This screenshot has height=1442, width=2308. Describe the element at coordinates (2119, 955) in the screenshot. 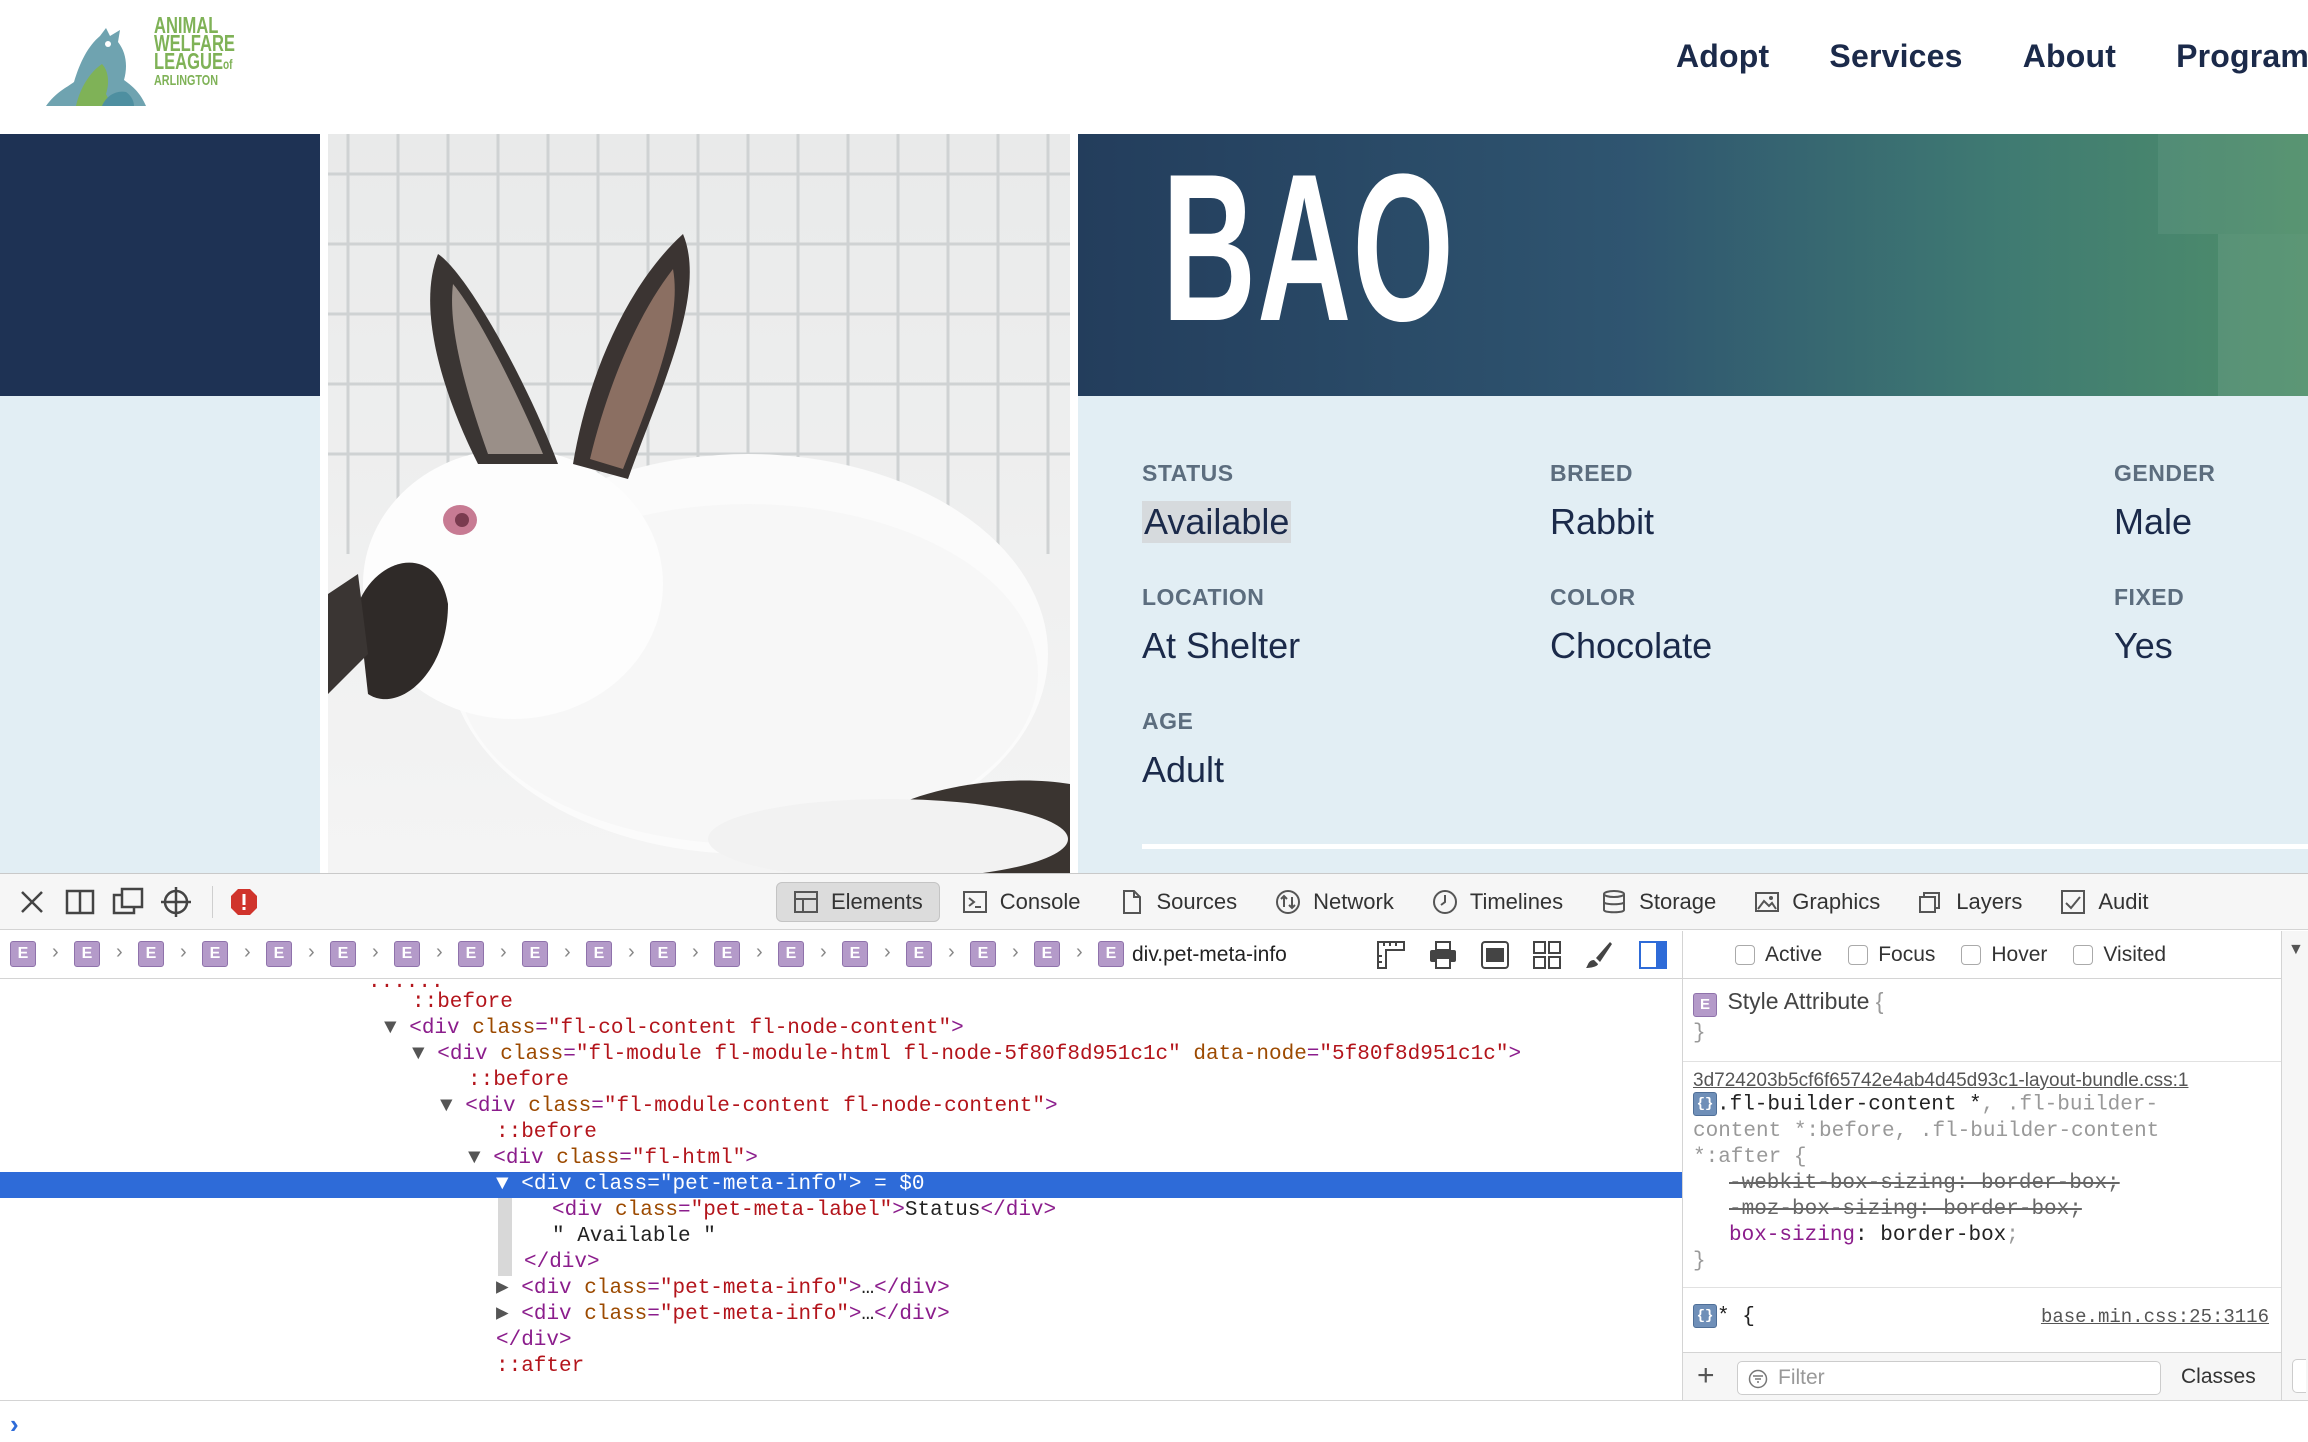

I see `pseudo-visited-toggle: Visited` at that location.